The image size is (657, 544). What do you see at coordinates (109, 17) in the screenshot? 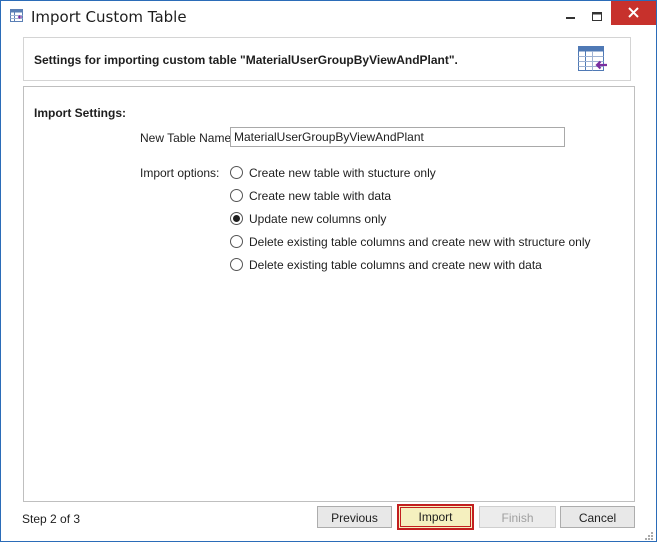
I see `window-title: Import Custom Table` at bounding box center [109, 17].